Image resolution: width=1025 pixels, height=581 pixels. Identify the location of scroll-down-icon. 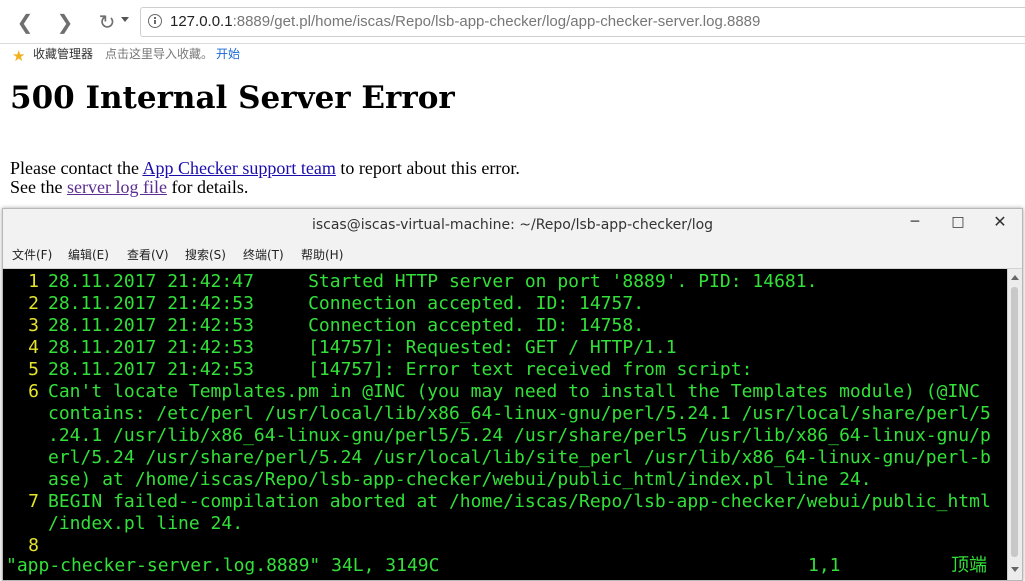
(1015, 569).